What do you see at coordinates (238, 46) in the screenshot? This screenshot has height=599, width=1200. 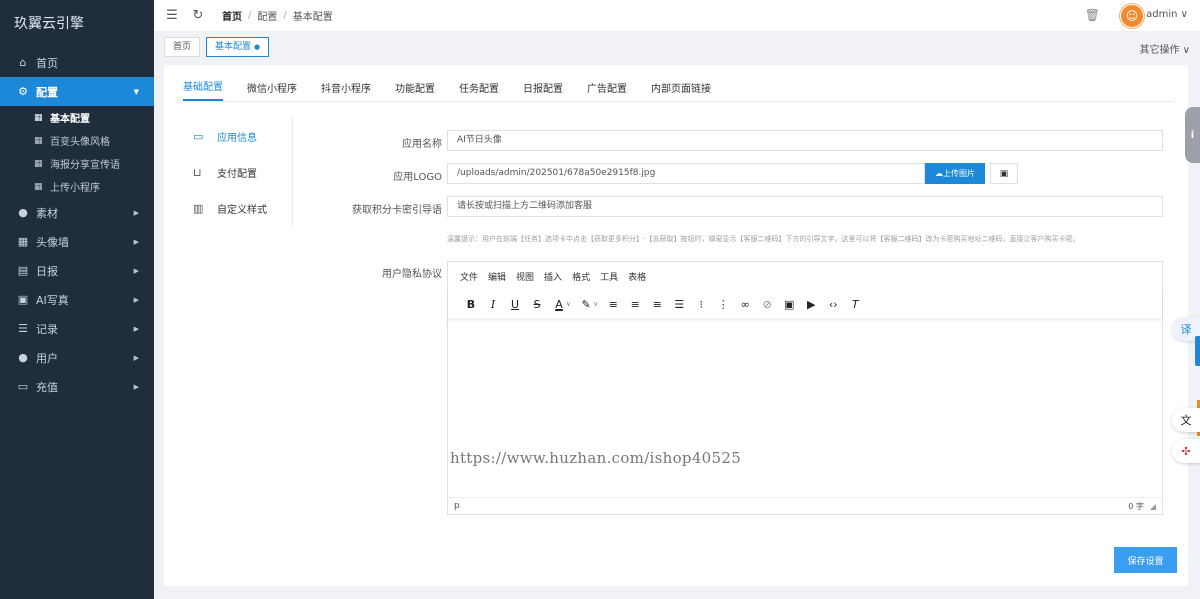 I see `page-tab-basic-config: 基本配置 ●` at bounding box center [238, 46].